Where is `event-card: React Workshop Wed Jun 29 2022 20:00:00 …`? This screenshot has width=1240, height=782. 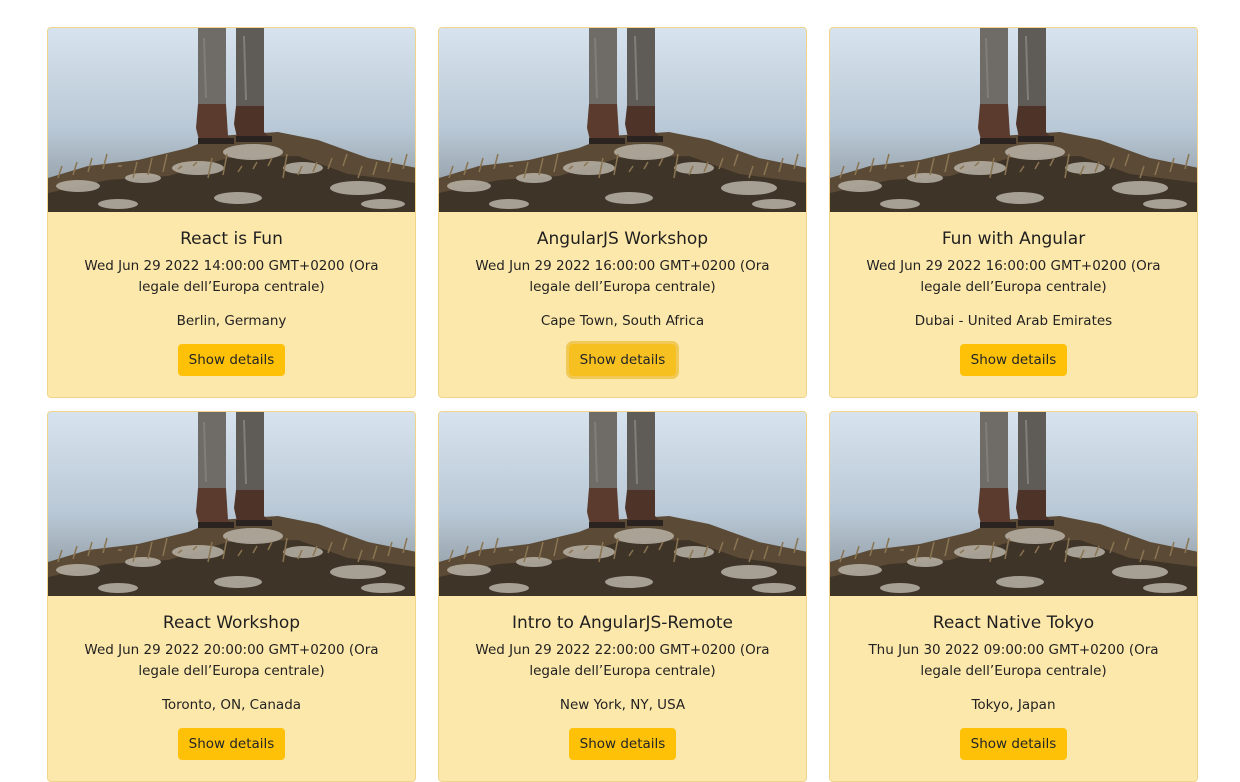
event-card: React Workshop Wed Jun 29 2022 20:00:00 … is located at coordinates (231, 596).